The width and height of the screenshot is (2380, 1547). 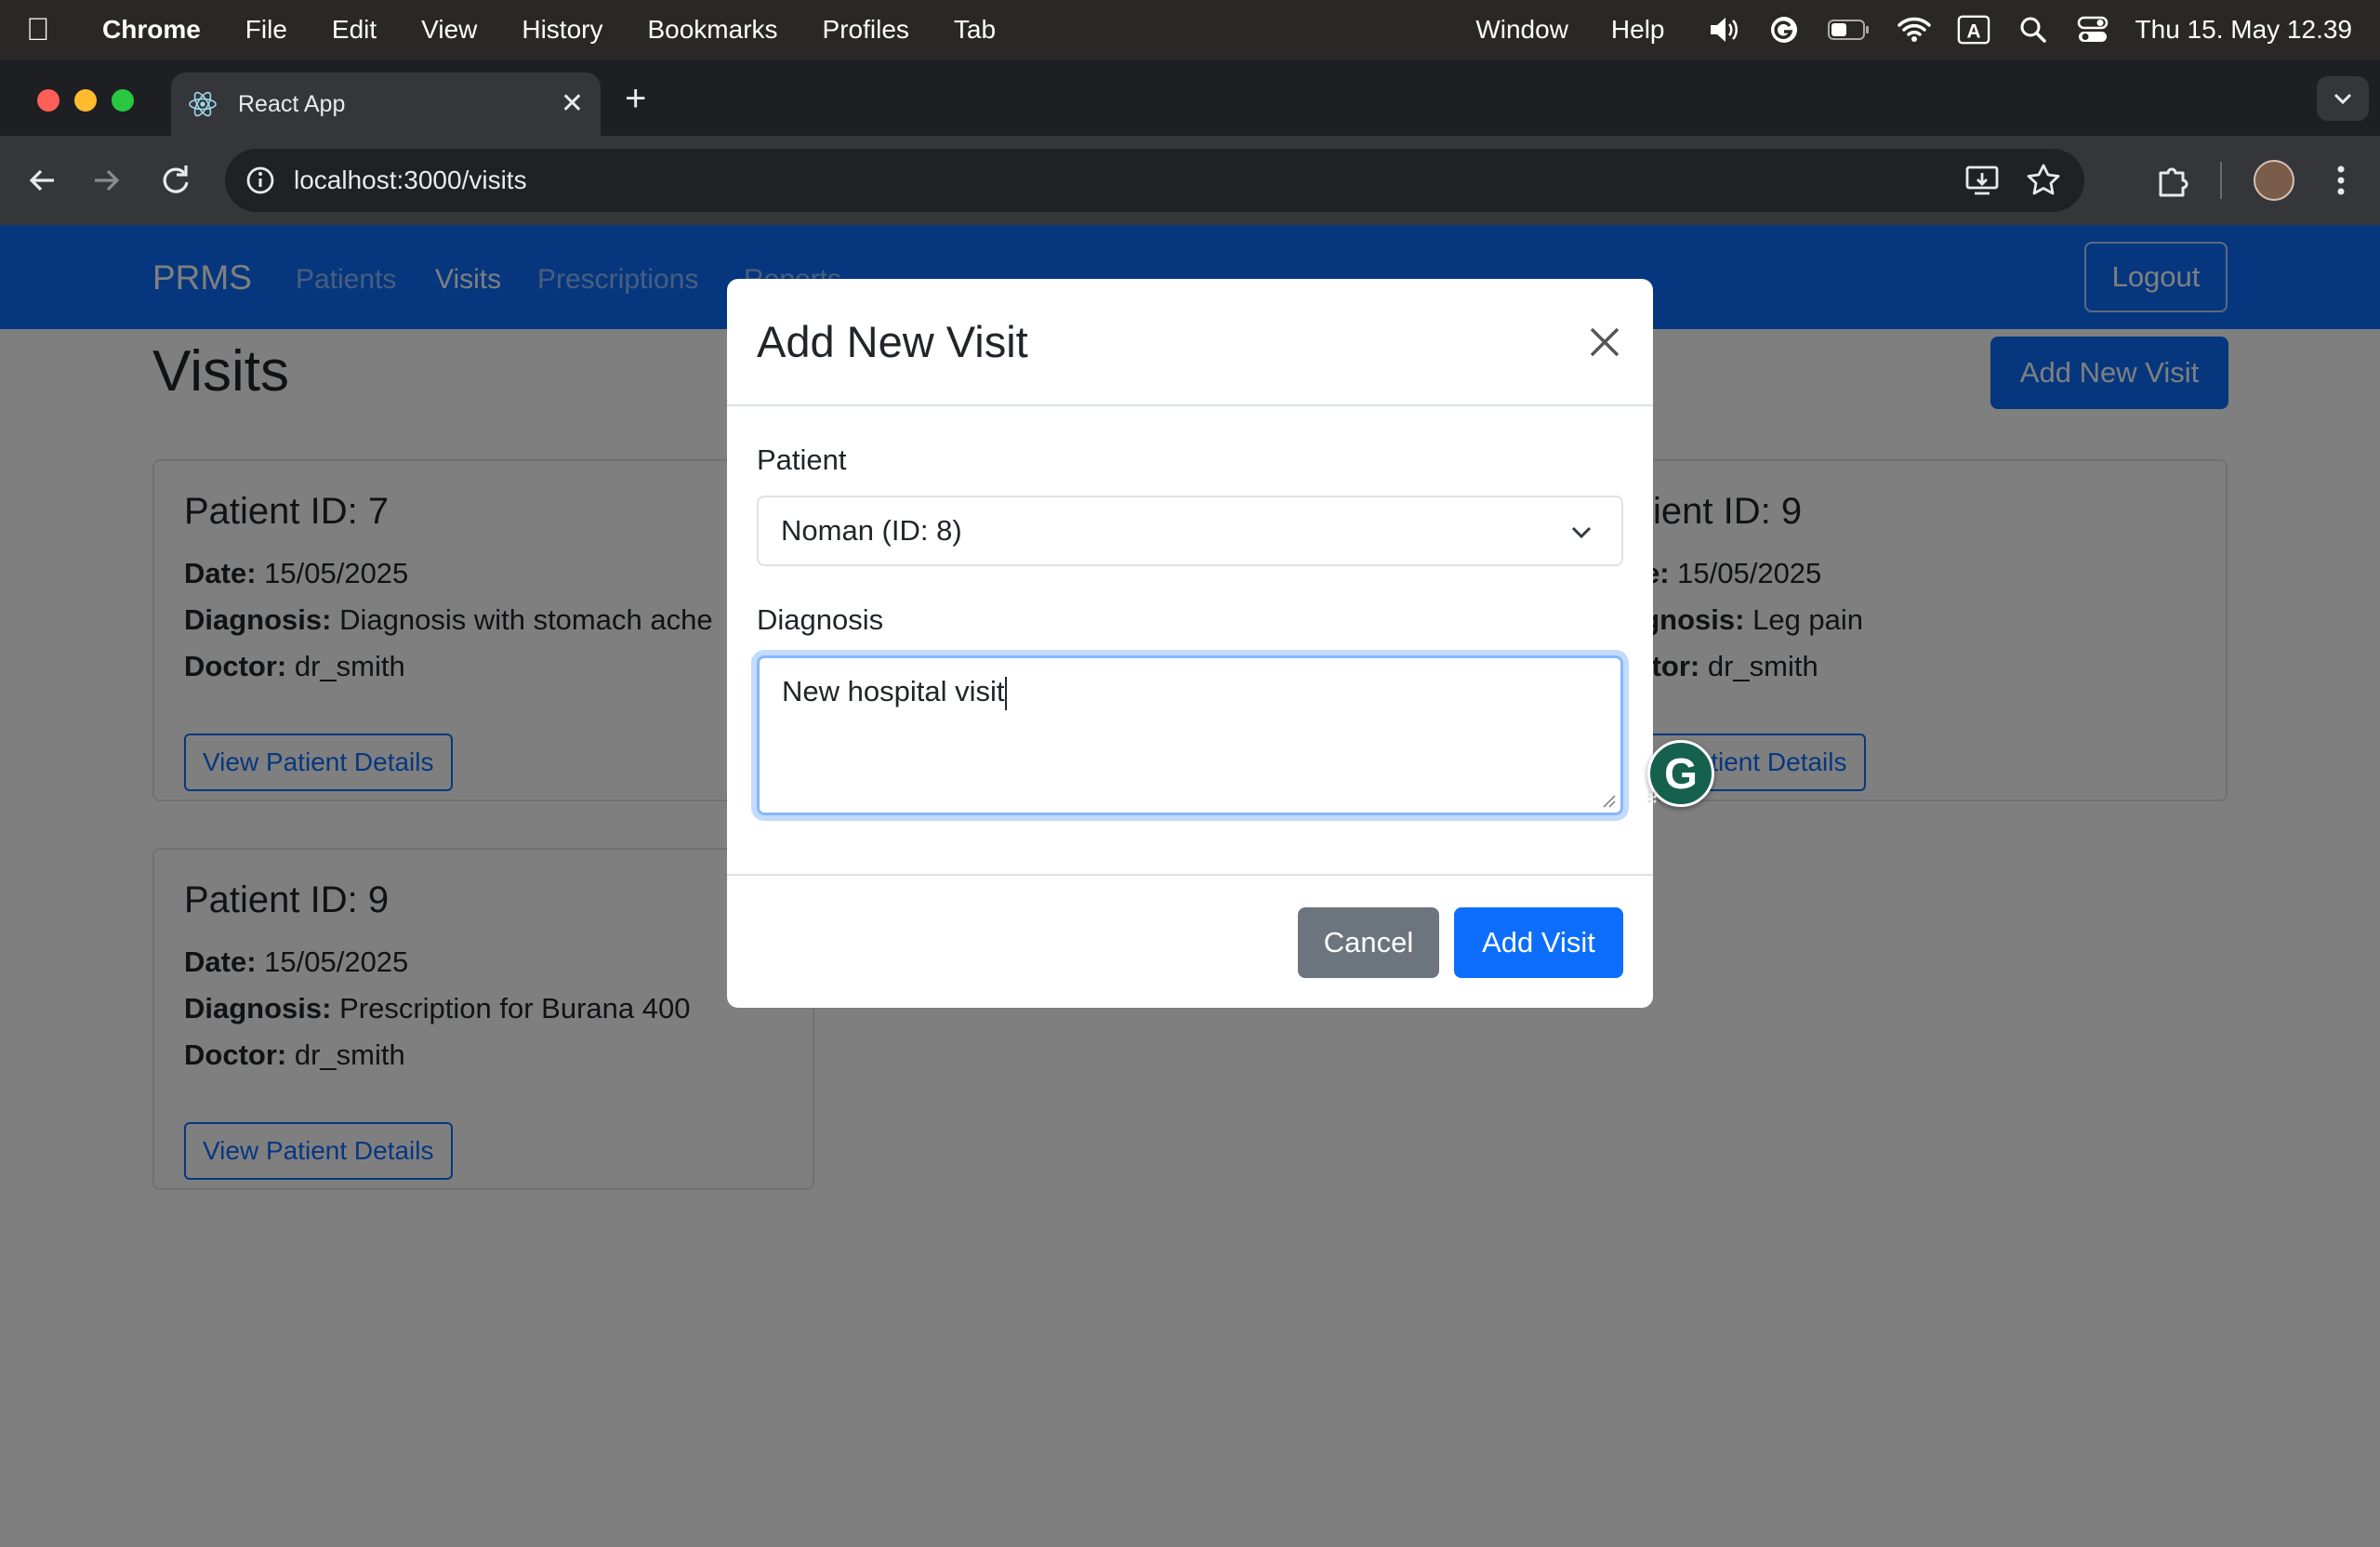 I want to click on forward-arrow-icon, so click(x=106, y=180).